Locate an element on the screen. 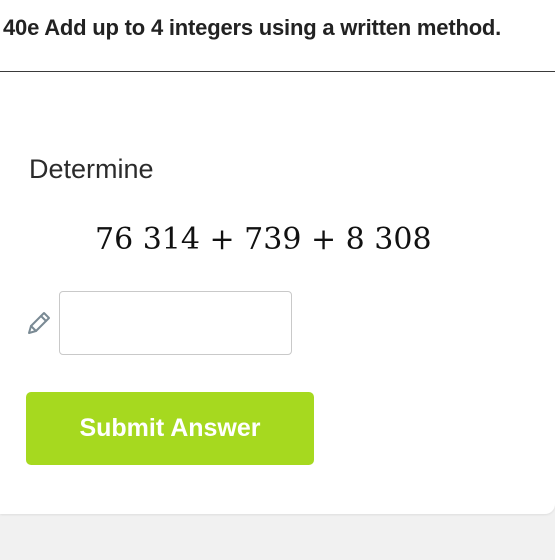 Image resolution: width=555 pixels, height=560 pixels. title-divider is located at coordinates (277, 71).